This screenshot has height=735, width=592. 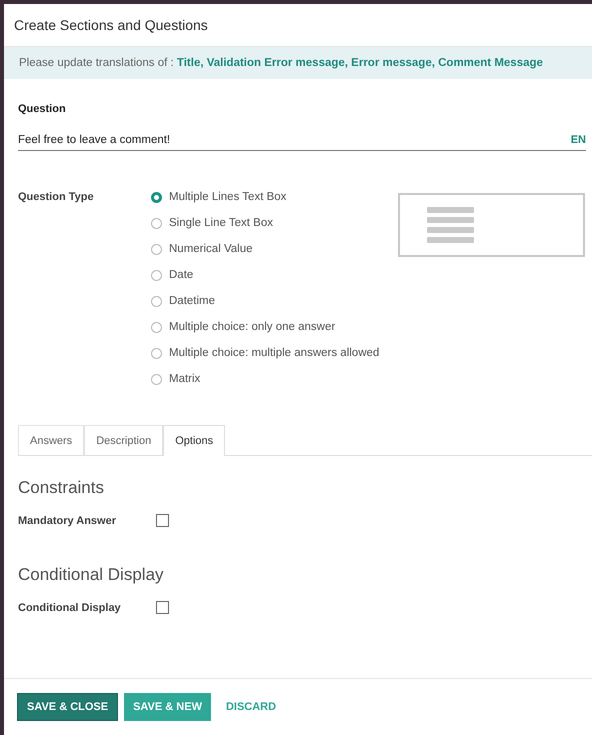 I want to click on radio-label: Numerical Value, so click(x=211, y=249).